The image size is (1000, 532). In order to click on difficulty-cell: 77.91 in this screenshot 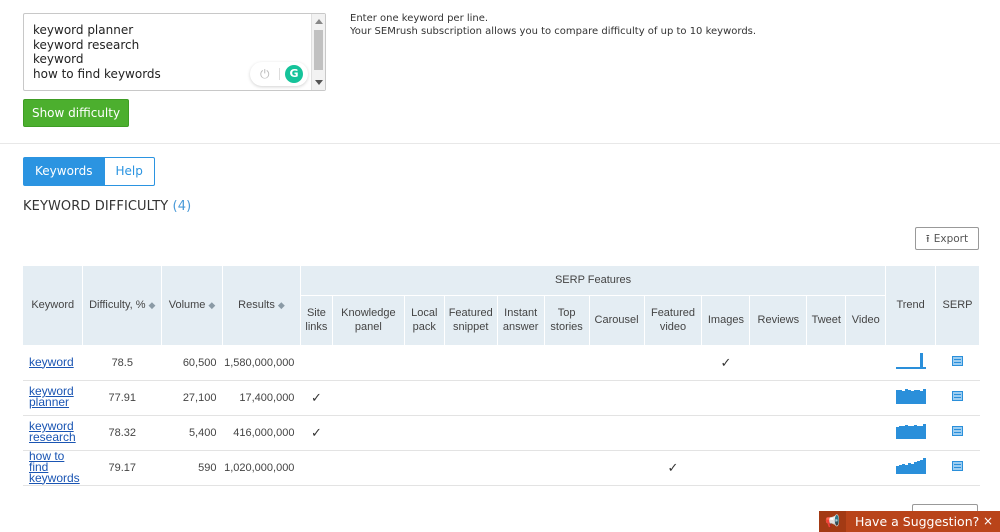, I will do `click(122, 398)`.